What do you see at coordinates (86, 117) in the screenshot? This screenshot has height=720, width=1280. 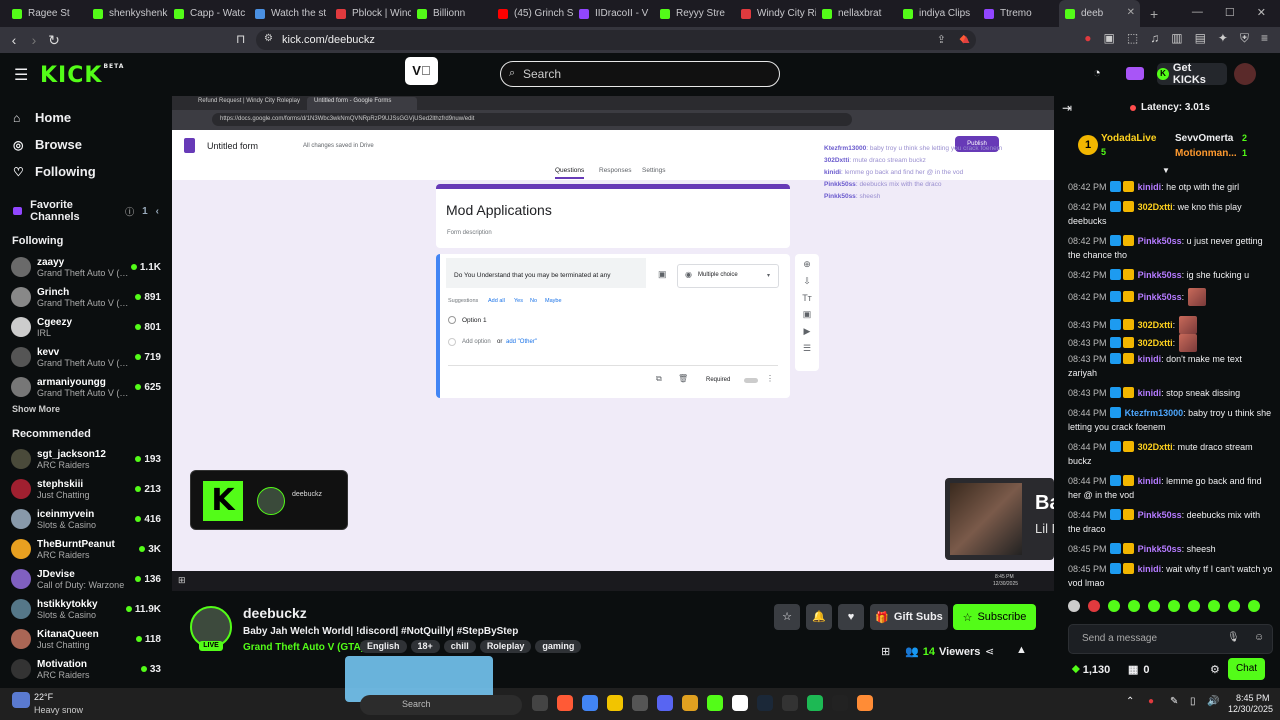 I see `nav-home: ⌂ Home` at bounding box center [86, 117].